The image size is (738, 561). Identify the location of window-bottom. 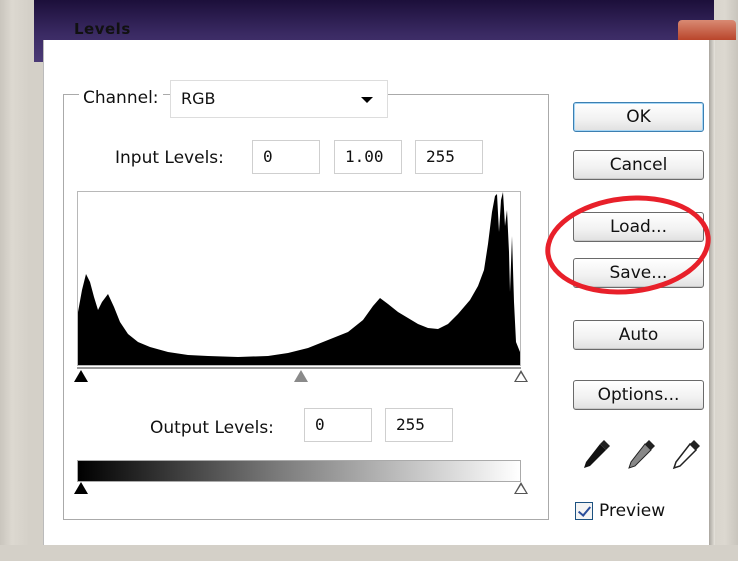
(369, 553).